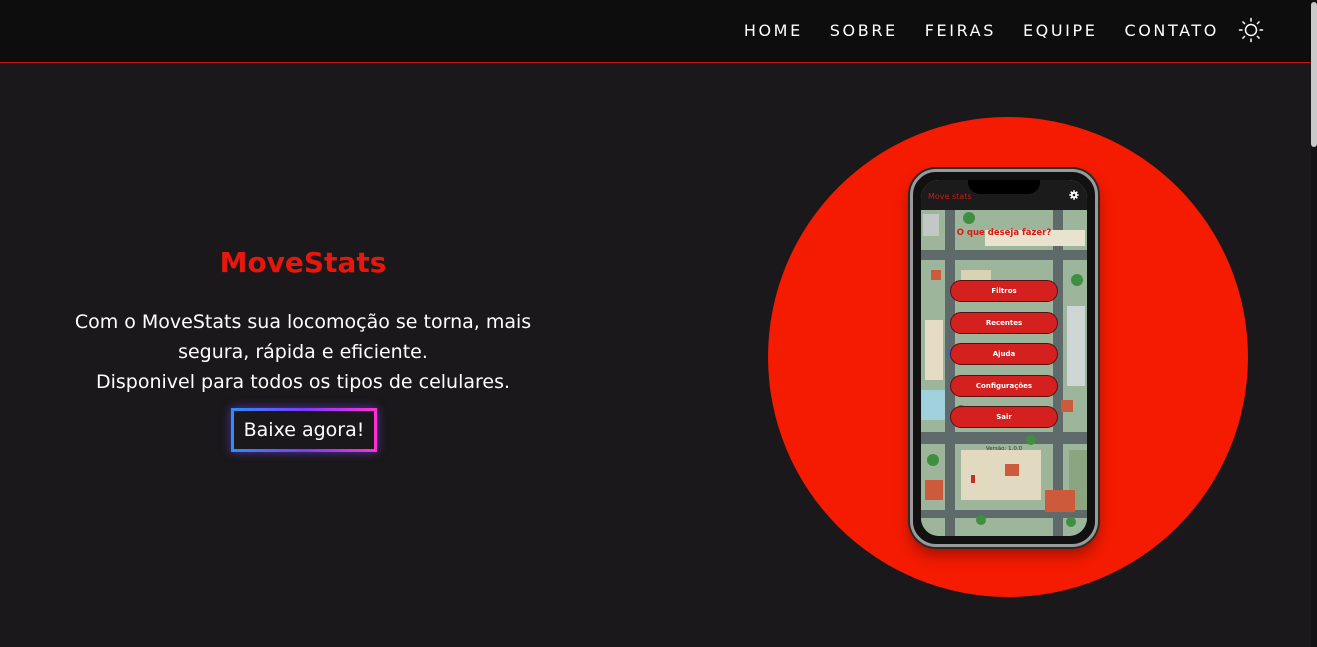 Image resolution: width=1317 pixels, height=647 pixels. I want to click on app-menu-filtros-button: Filtros, so click(1004, 291).